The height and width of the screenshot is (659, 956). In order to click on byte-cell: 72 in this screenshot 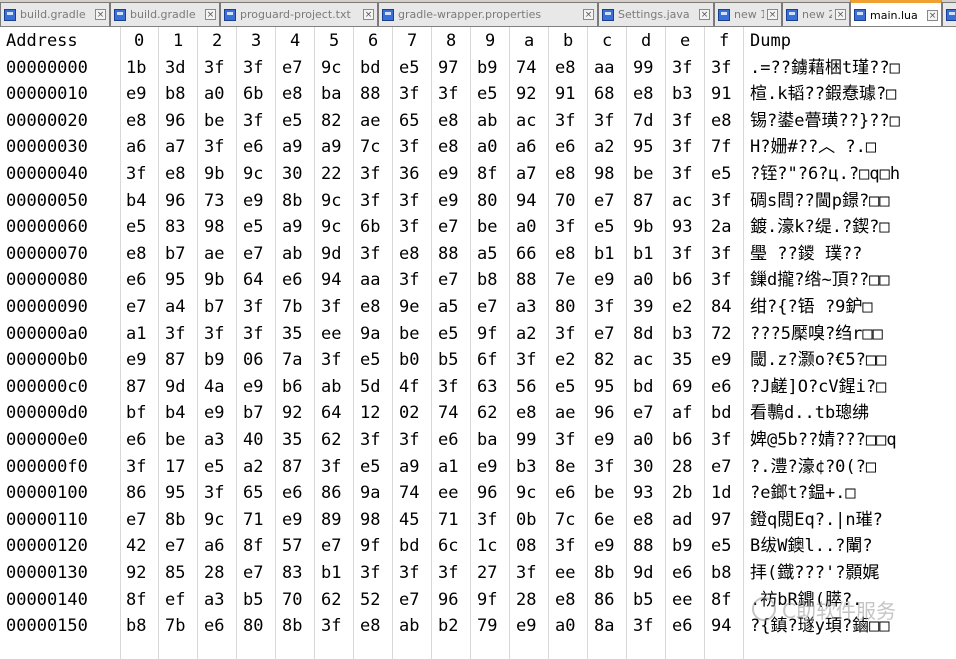, I will do `click(721, 334)`.